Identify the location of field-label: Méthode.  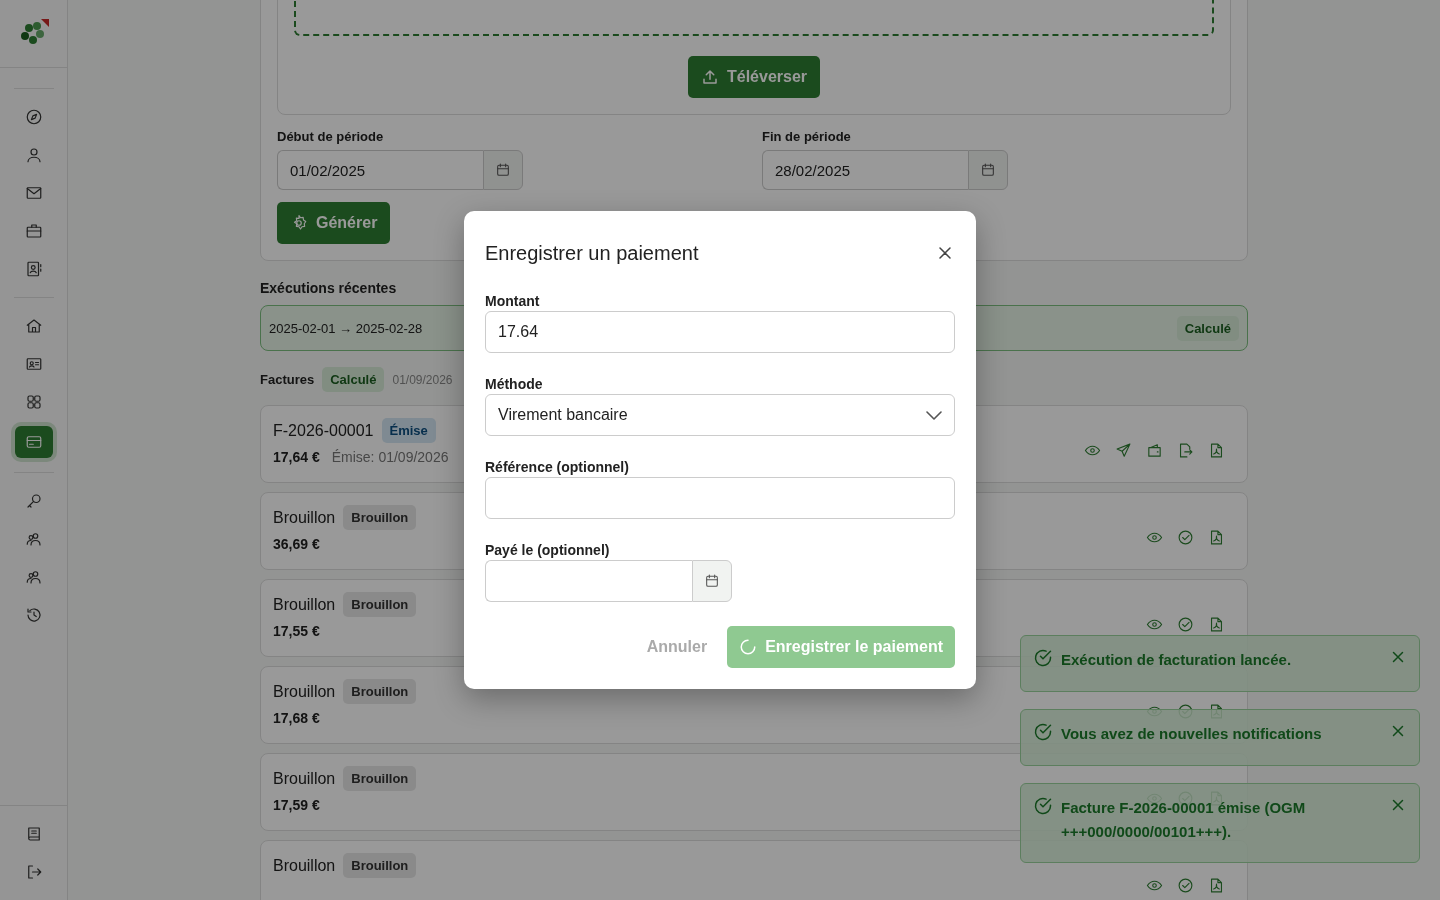
(514, 384).